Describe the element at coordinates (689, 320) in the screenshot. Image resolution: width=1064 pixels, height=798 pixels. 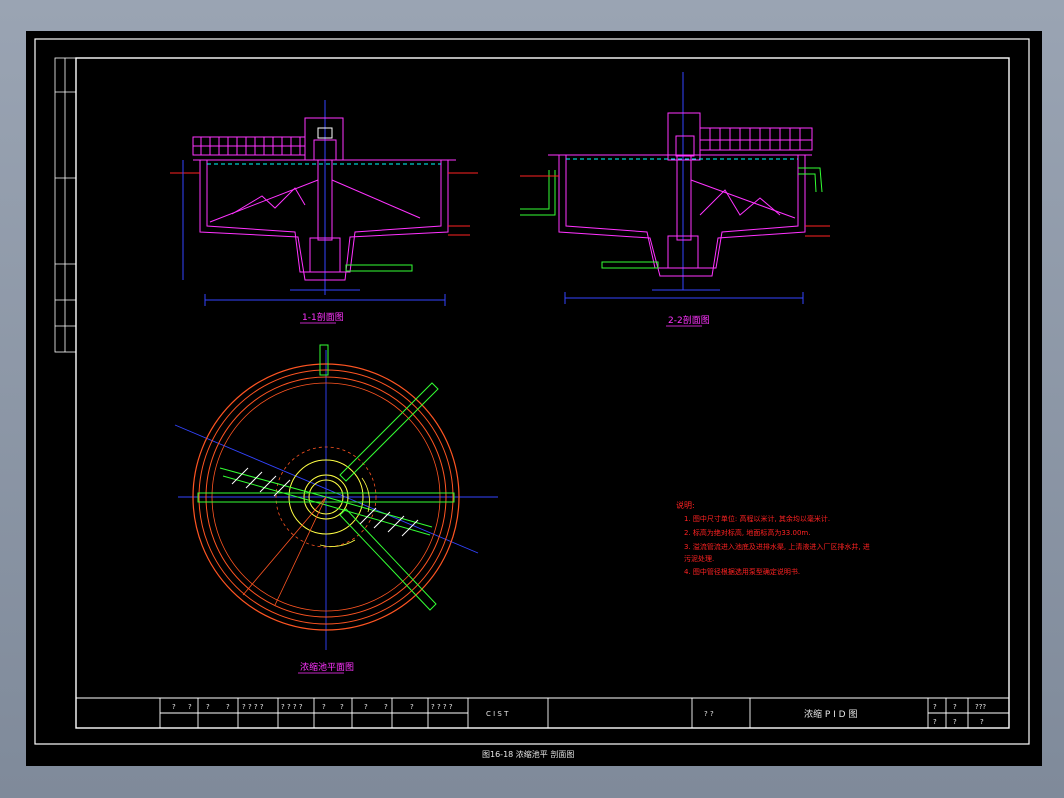
I see `section-2-caption: 2-2剖面图` at that location.